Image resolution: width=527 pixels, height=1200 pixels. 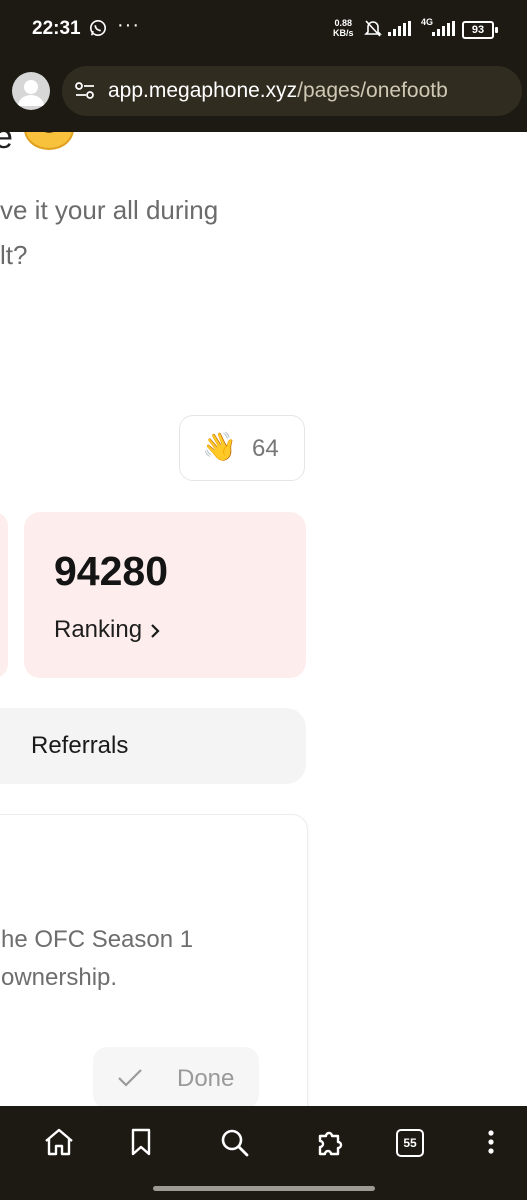 What do you see at coordinates (153, 746) in the screenshot?
I see `tab-referrals: Referrals` at bounding box center [153, 746].